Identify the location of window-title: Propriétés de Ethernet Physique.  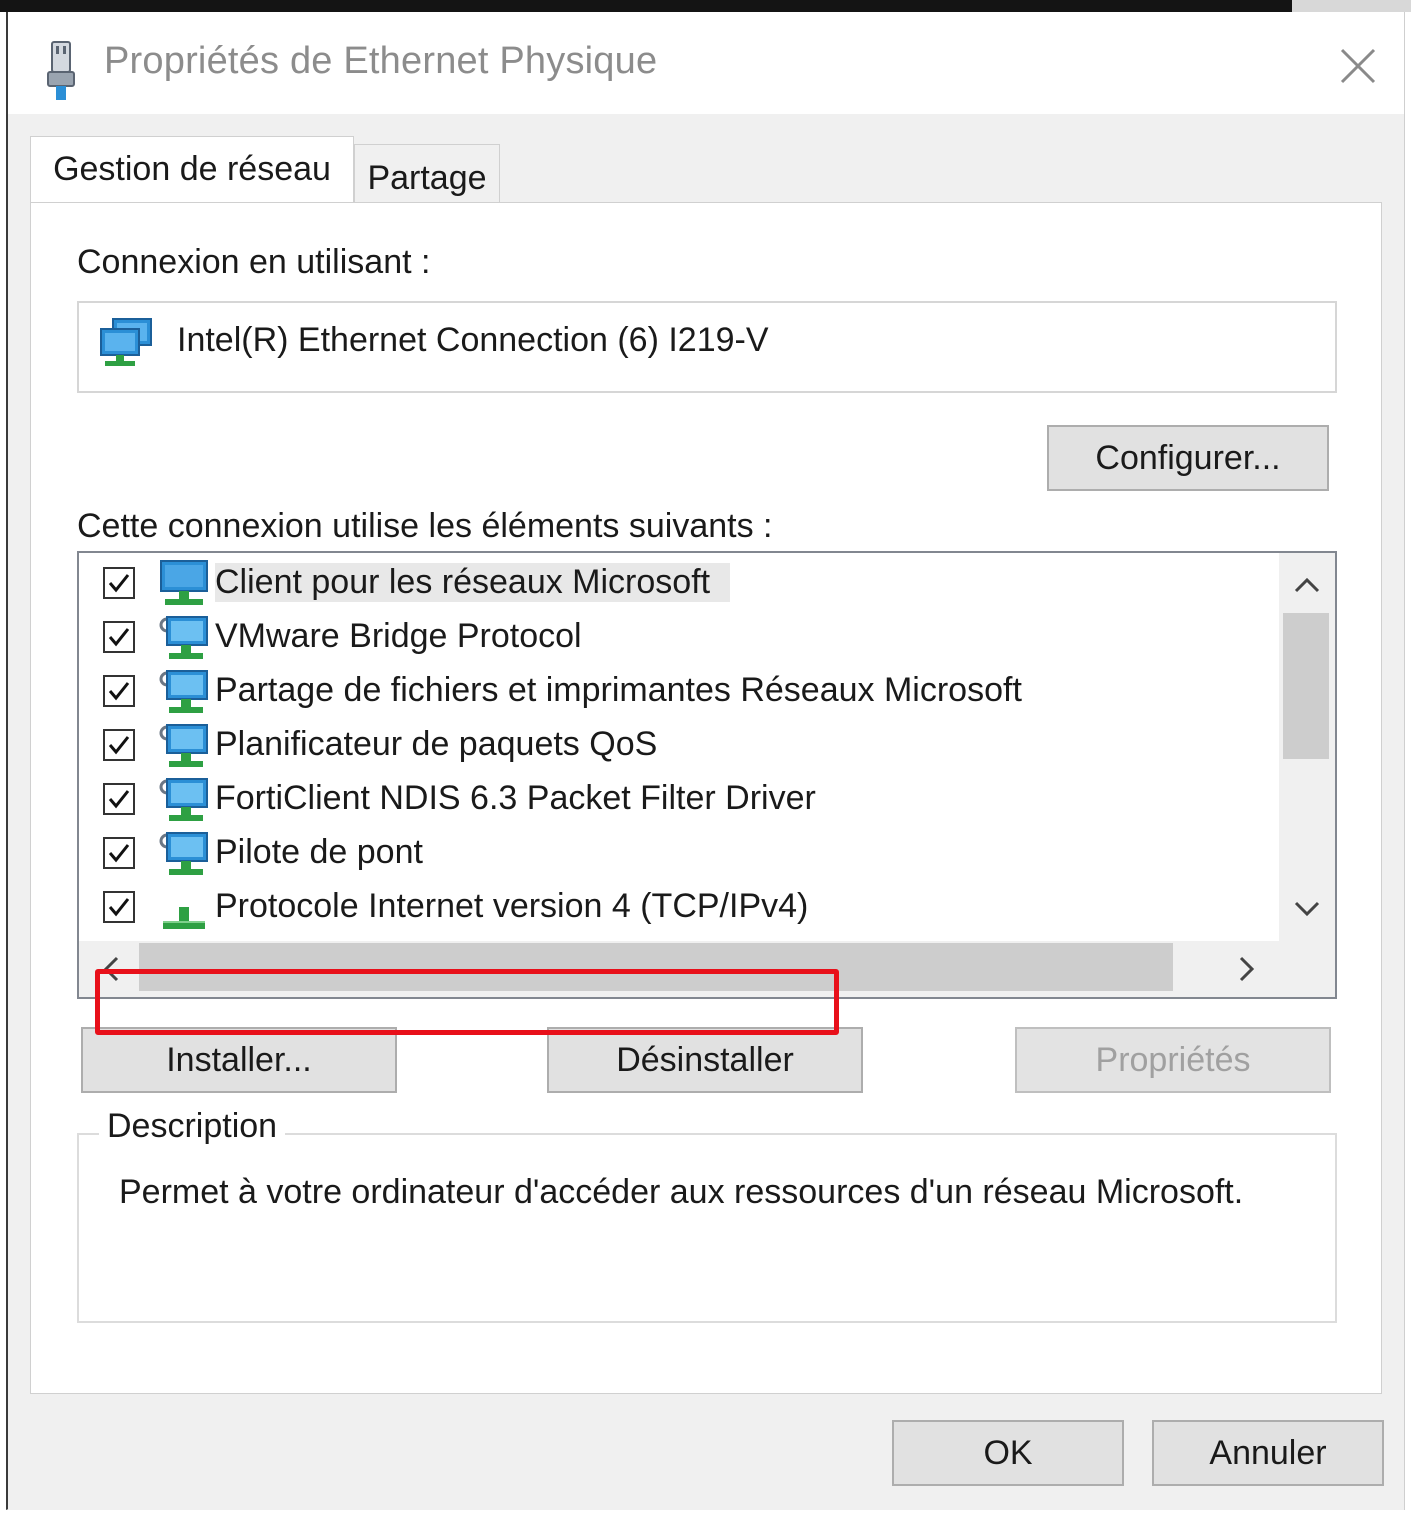
(381, 61).